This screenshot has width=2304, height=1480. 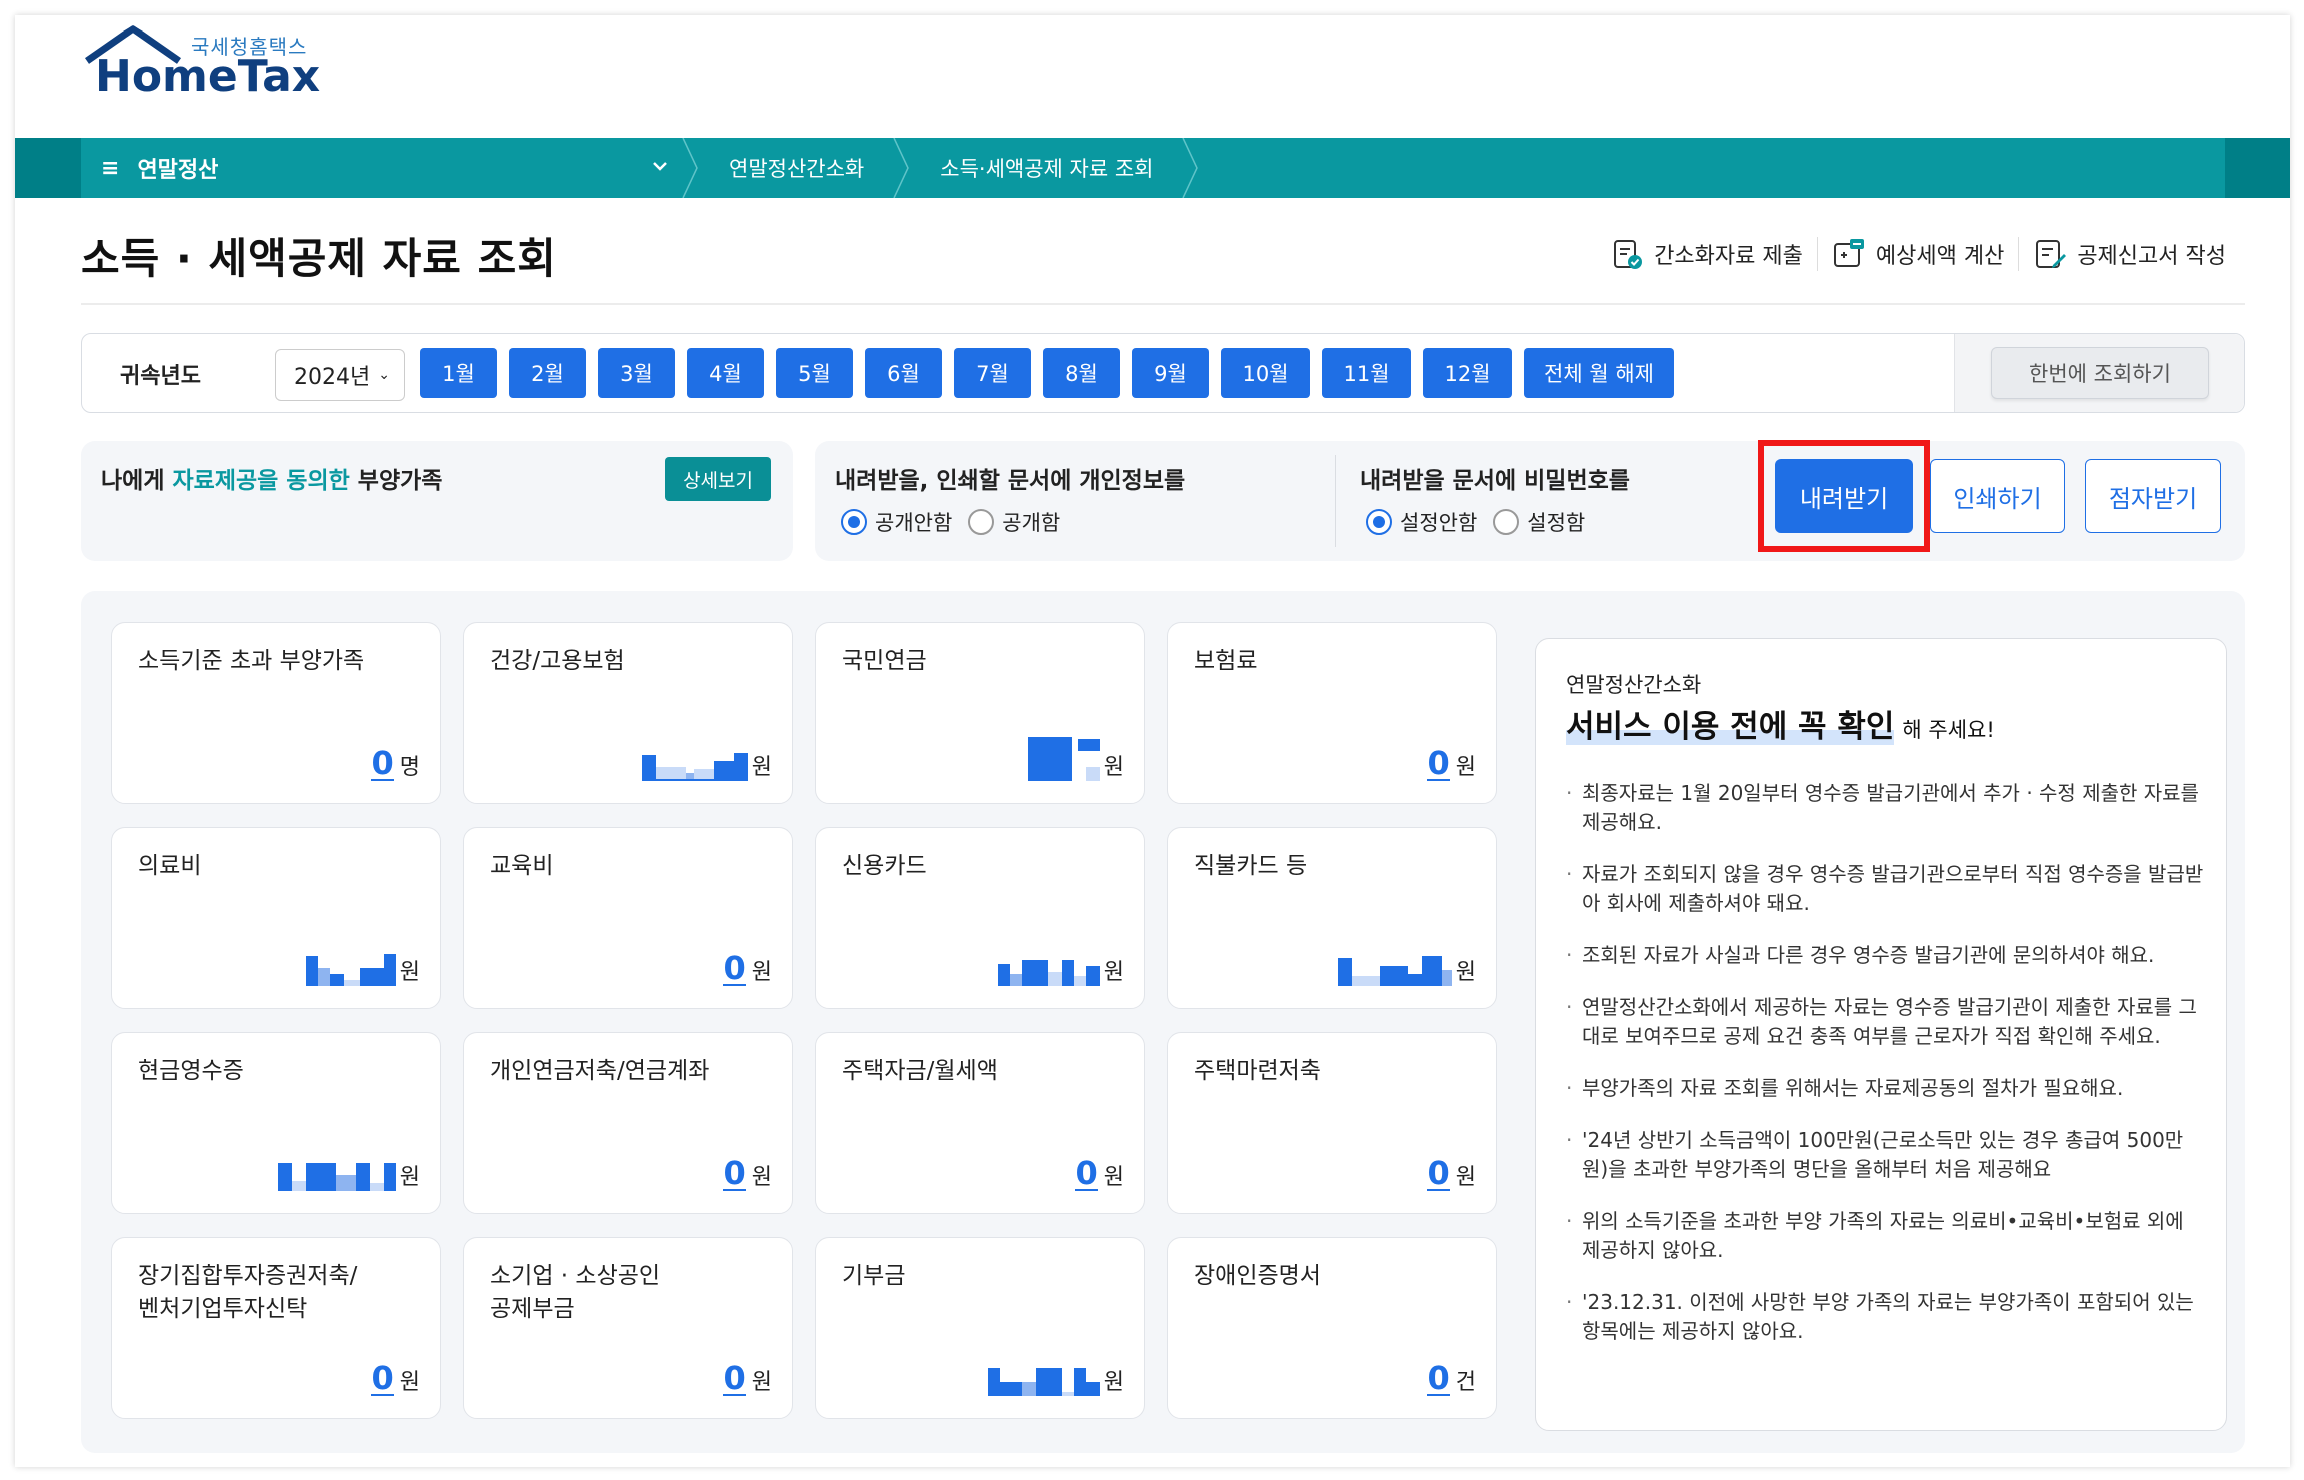 What do you see at coordinates (980, 713) in the screenshot?
I see `card-national-pension: 국민연금 원` at bounding box center [980, 713].